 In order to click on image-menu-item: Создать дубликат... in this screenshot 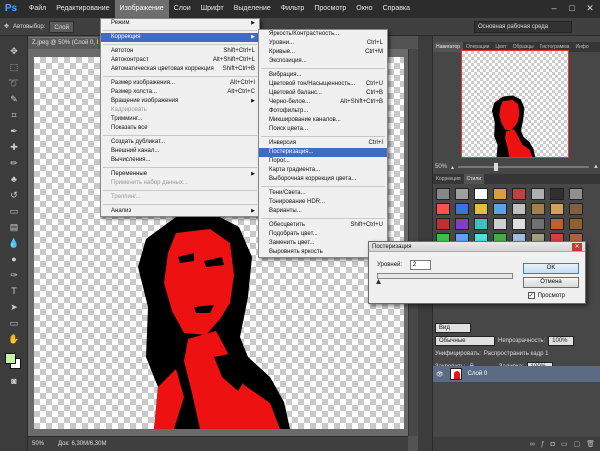, I will do `click(180, 142)`.